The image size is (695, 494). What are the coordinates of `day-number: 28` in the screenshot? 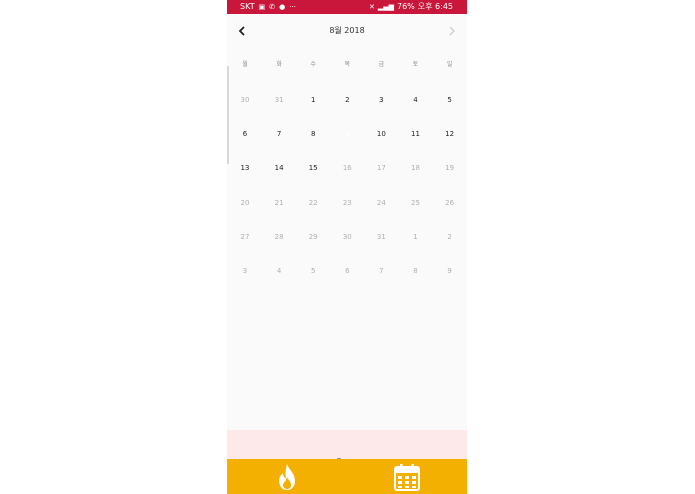 It's located at (279, 236).